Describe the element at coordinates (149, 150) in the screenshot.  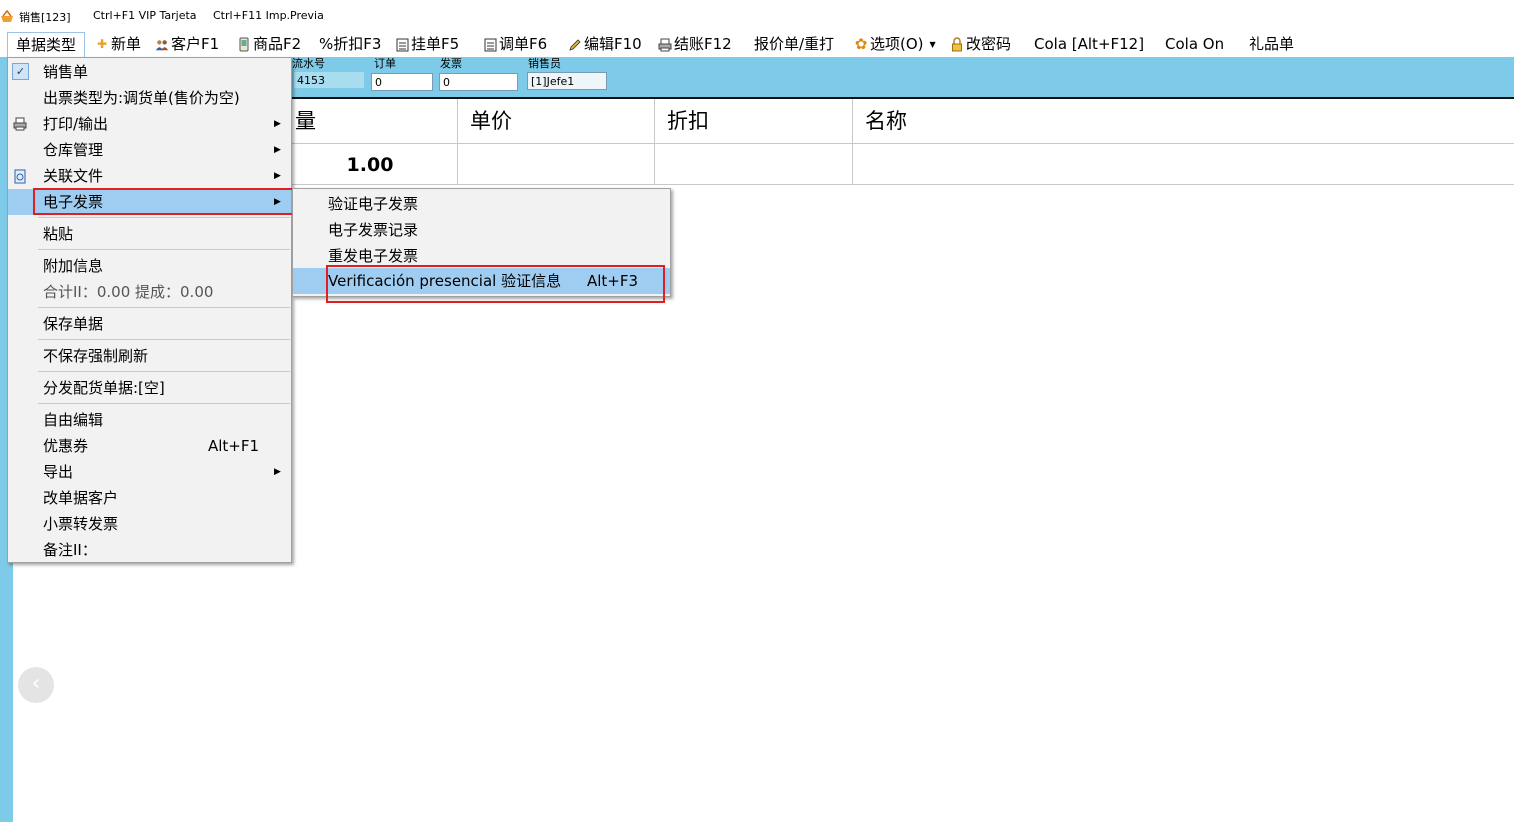
I see `menu-item-warehouse: 仓库管理 ▶` at that location.